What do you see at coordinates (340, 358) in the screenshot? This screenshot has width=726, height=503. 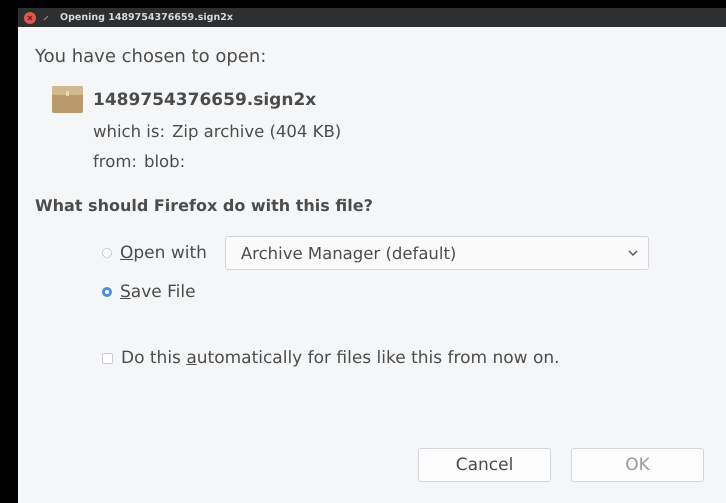 I see `checkbox-label: Do this automatically for files like this from now on.` at bounding box center [340, 358].